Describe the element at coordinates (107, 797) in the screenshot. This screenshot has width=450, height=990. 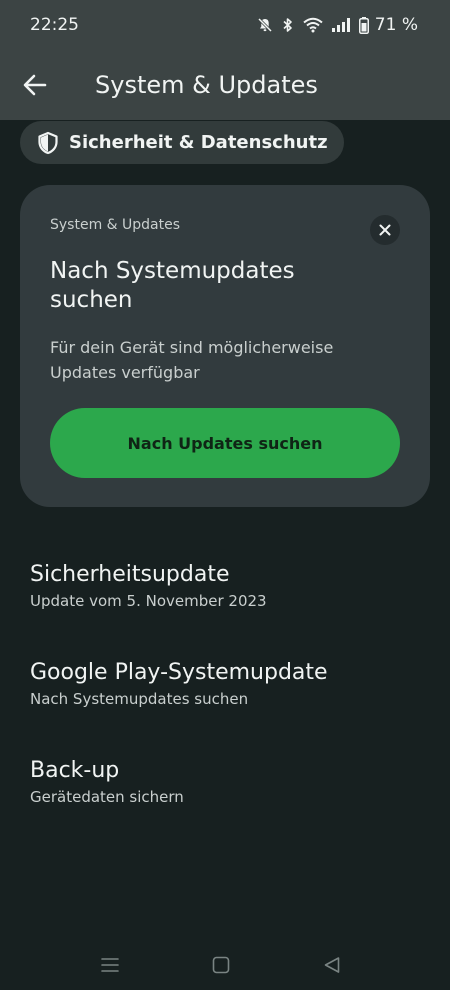
I see `list-item-subtitle: Gerätedaten sichern` at that location.